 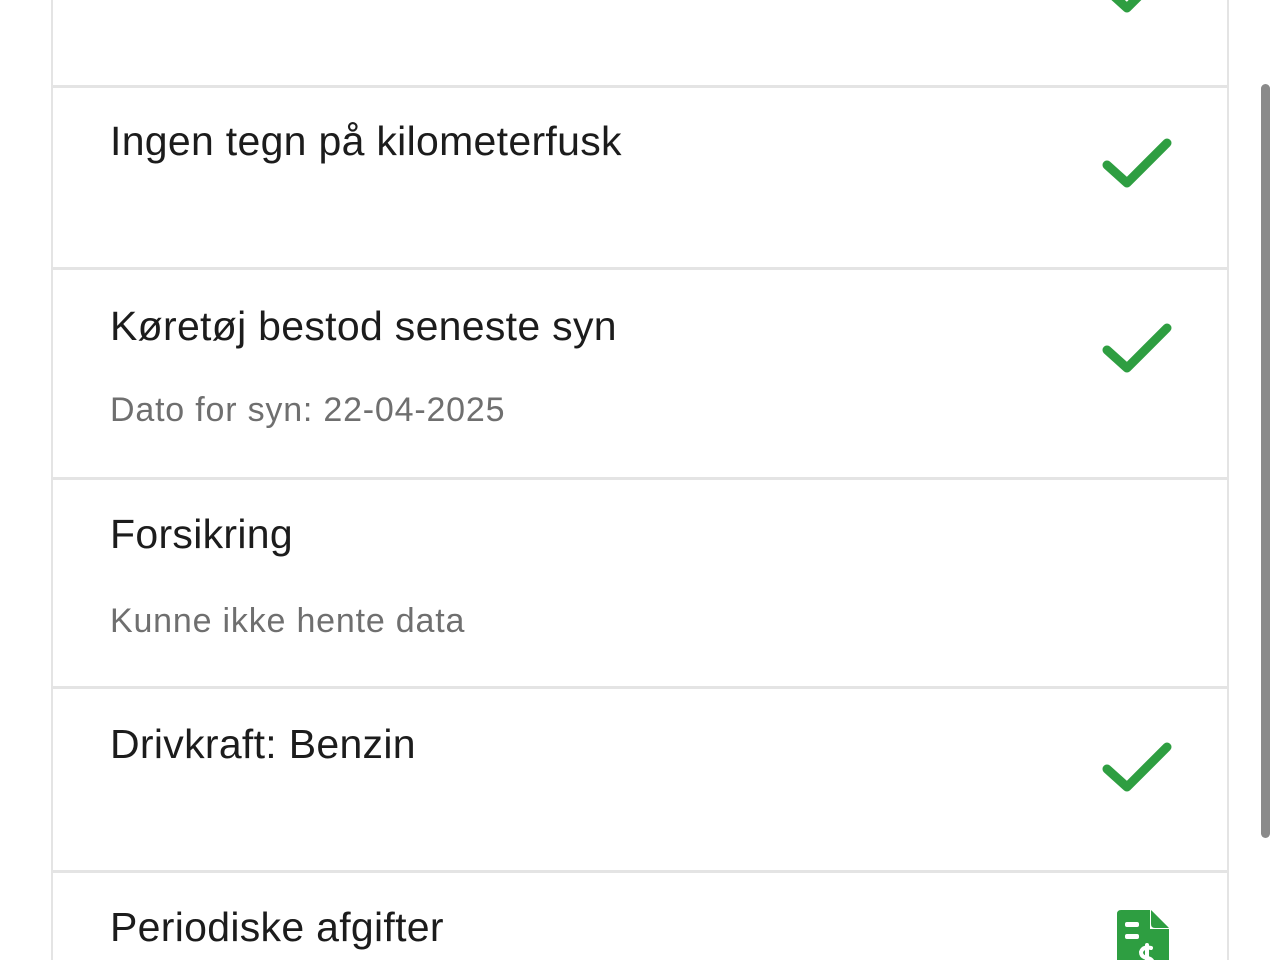 I want to click on row-title: Drivkraft: Benzin, so click(x=263, y=744).